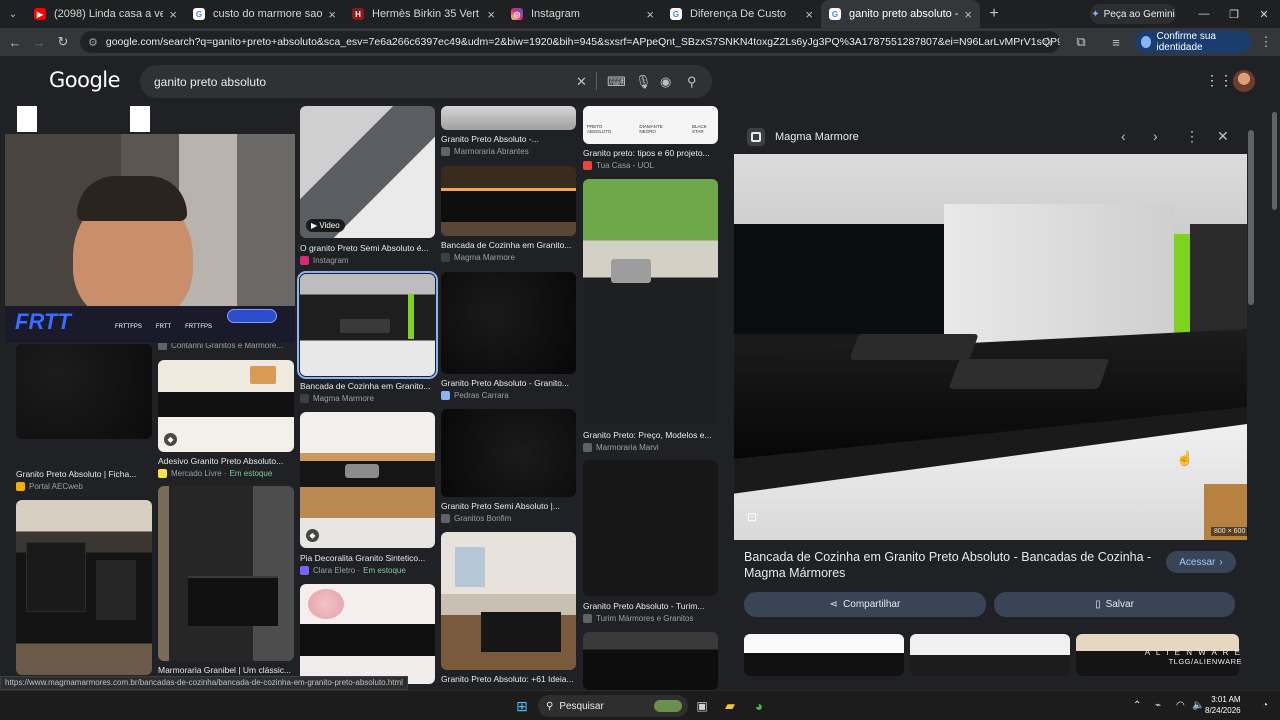 This screenshot has height=720, width=1280. I want to click on tray-chevron-icon: ⌃, so click(1137, 705).